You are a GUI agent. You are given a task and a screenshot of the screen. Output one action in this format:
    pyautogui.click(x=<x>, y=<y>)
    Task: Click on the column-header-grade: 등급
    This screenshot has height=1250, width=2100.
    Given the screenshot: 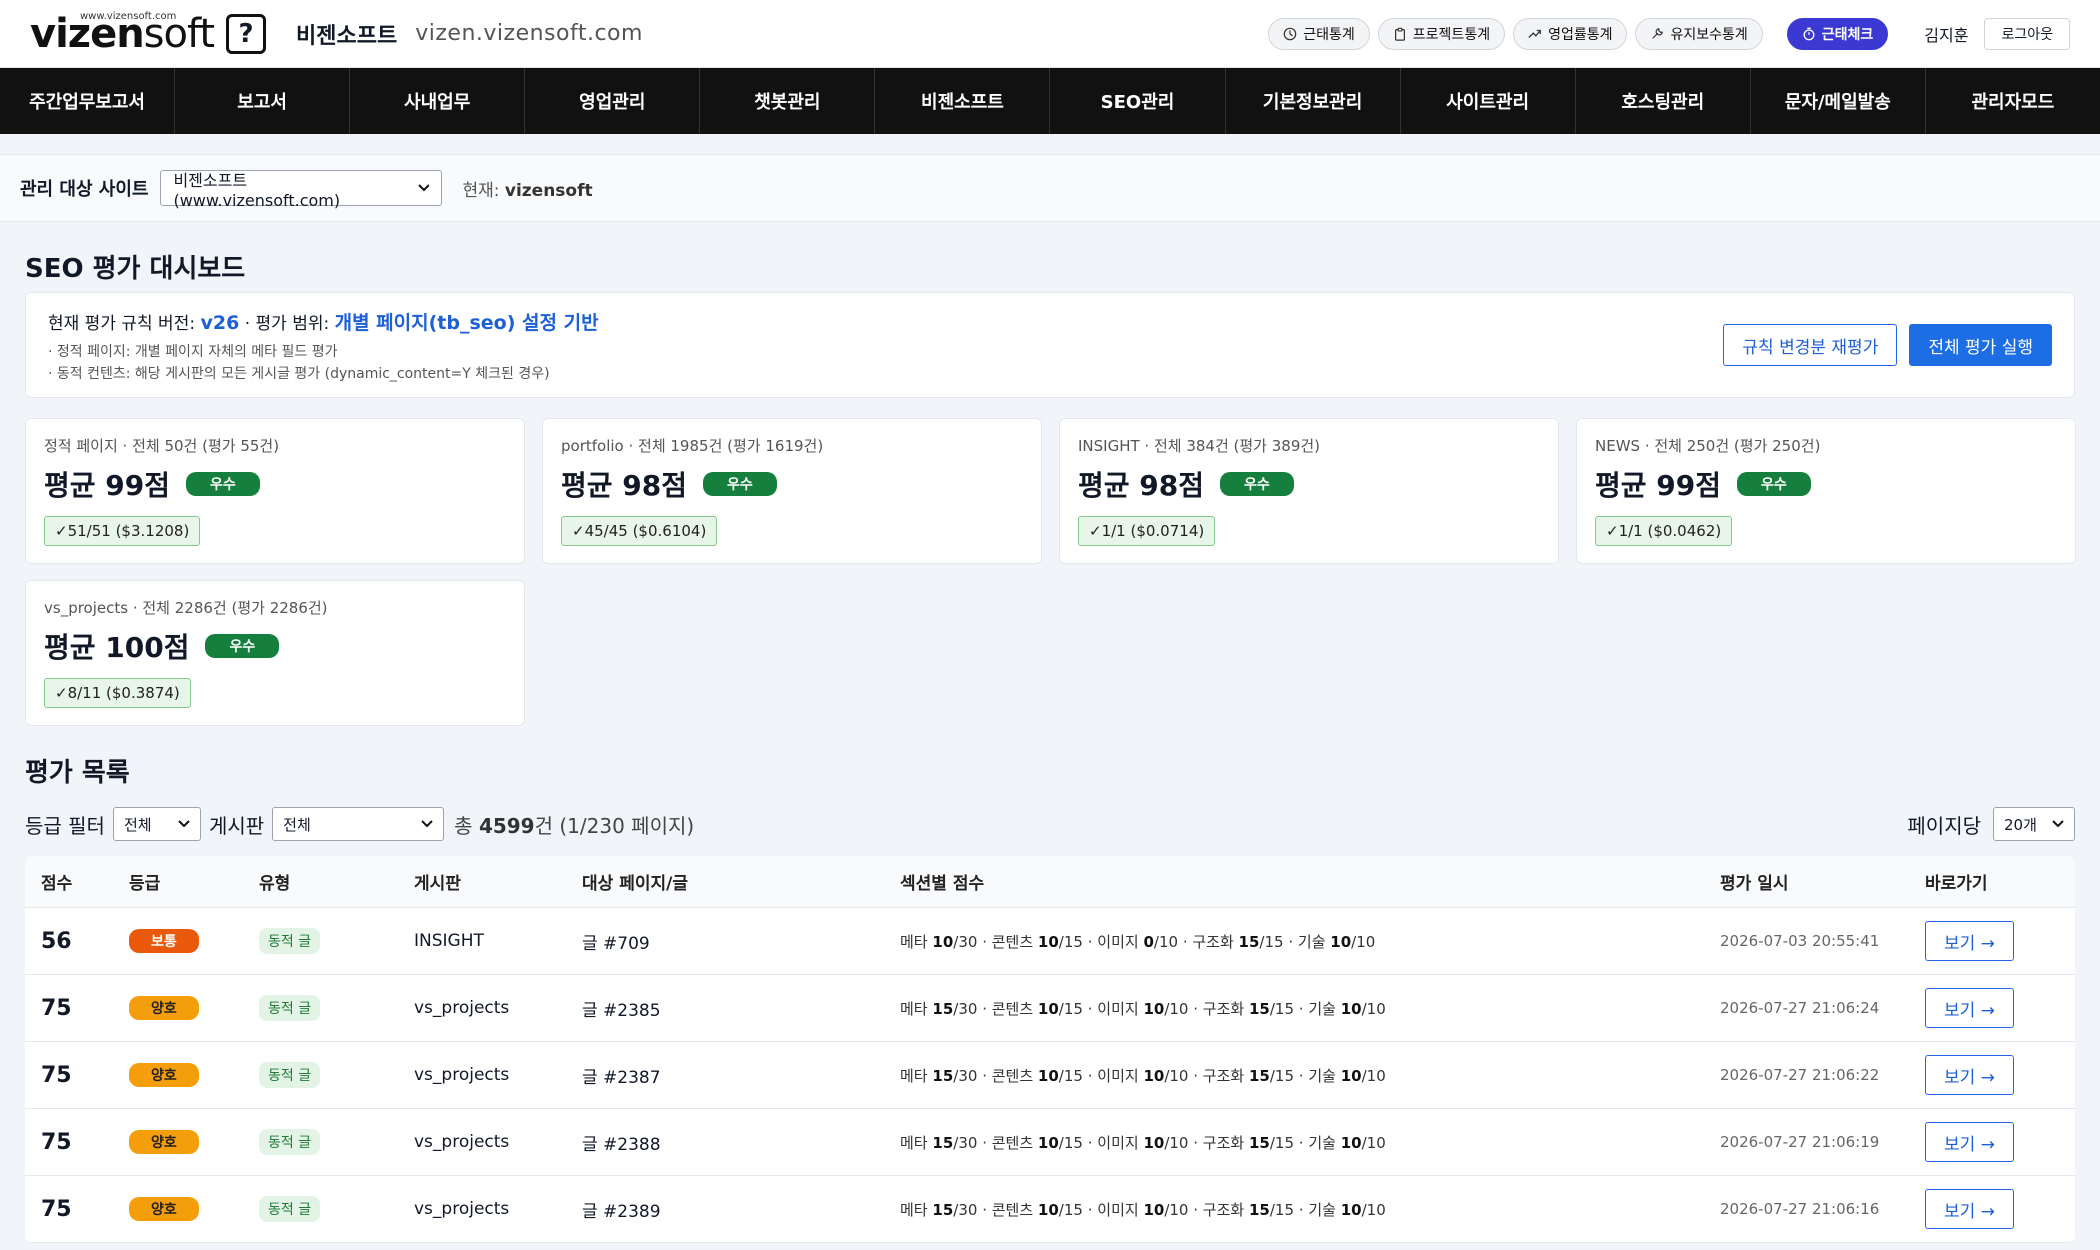 What is the action you would take?
    pyautogui.click(x=194, y=881)
    